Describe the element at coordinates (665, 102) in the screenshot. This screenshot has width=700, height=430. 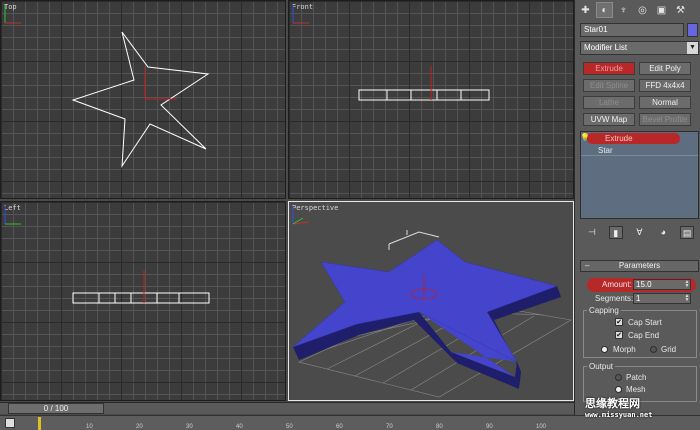
I see `normal-button: Normal` at that location.